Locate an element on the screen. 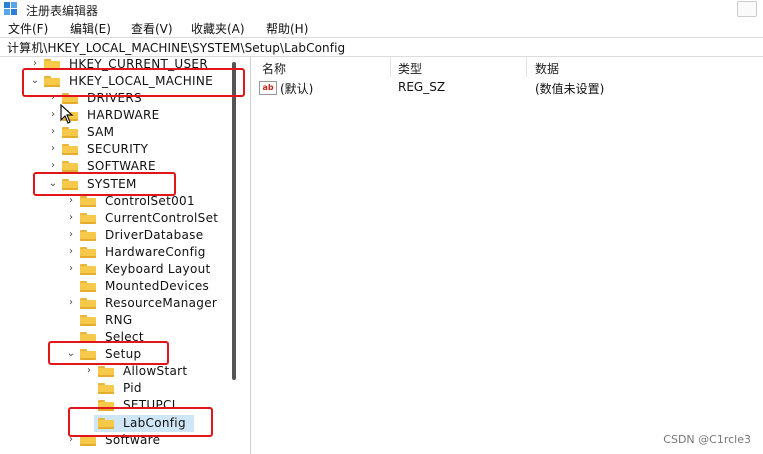 This screenshot has height=454, width=763. tree-node-label: Setup is located at coordinates (123, 354).